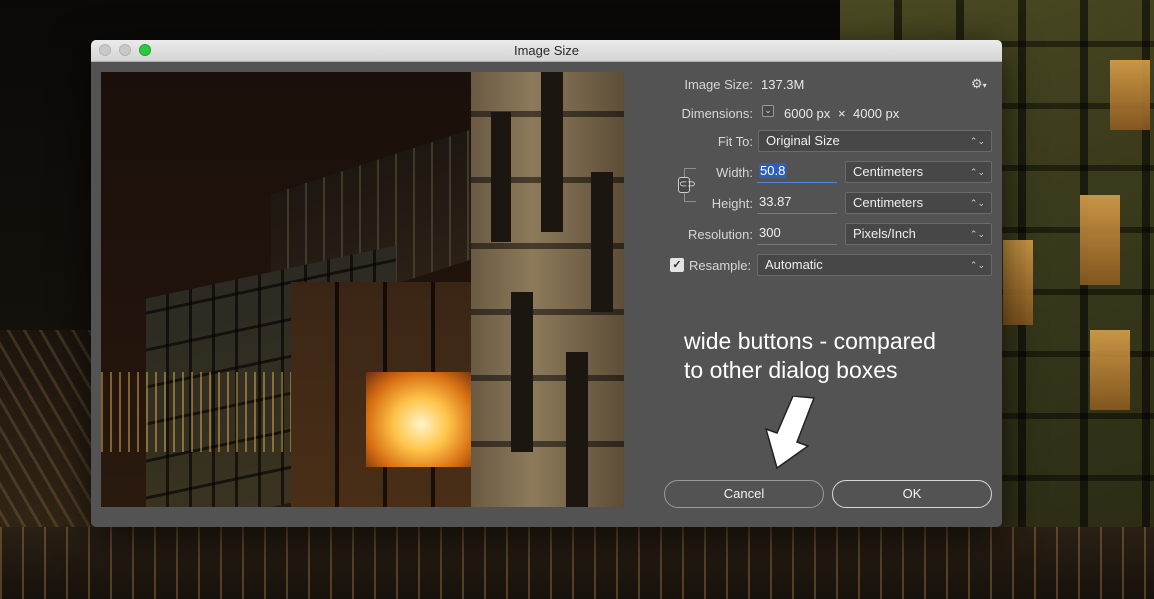 The height and width of the screenshot is (599, 1154). I want to click on image-size-value: 137.3M, so click(783, 84).